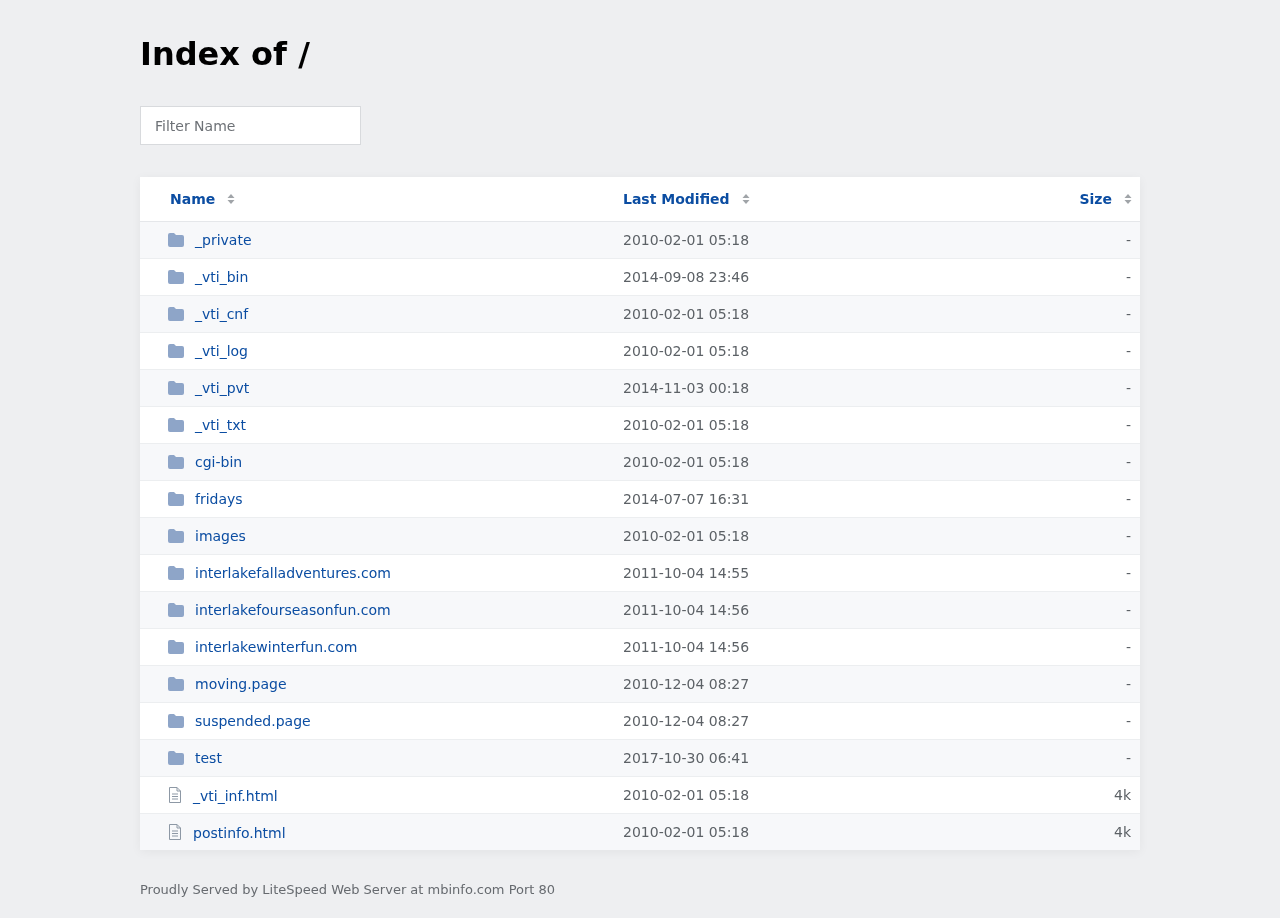 This screenshot has width=1280, height=918. What do you see at coordinates (208, 758) in the screenshot?
I see `entry-link: test` at bounding box center [208, 758].